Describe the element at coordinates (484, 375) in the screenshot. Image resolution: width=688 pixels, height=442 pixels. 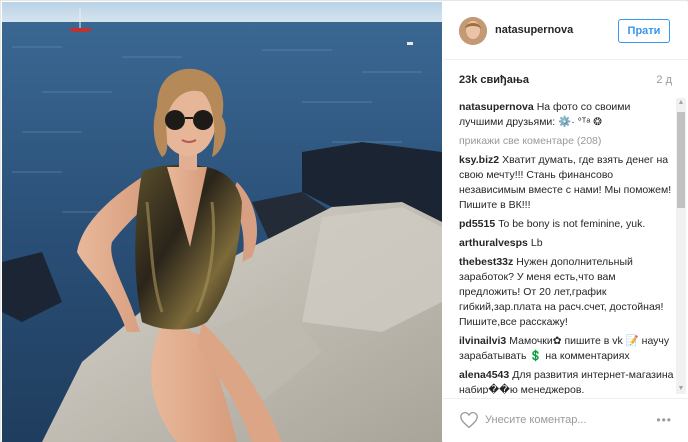
I see `comment-username: alena4543` at that location.